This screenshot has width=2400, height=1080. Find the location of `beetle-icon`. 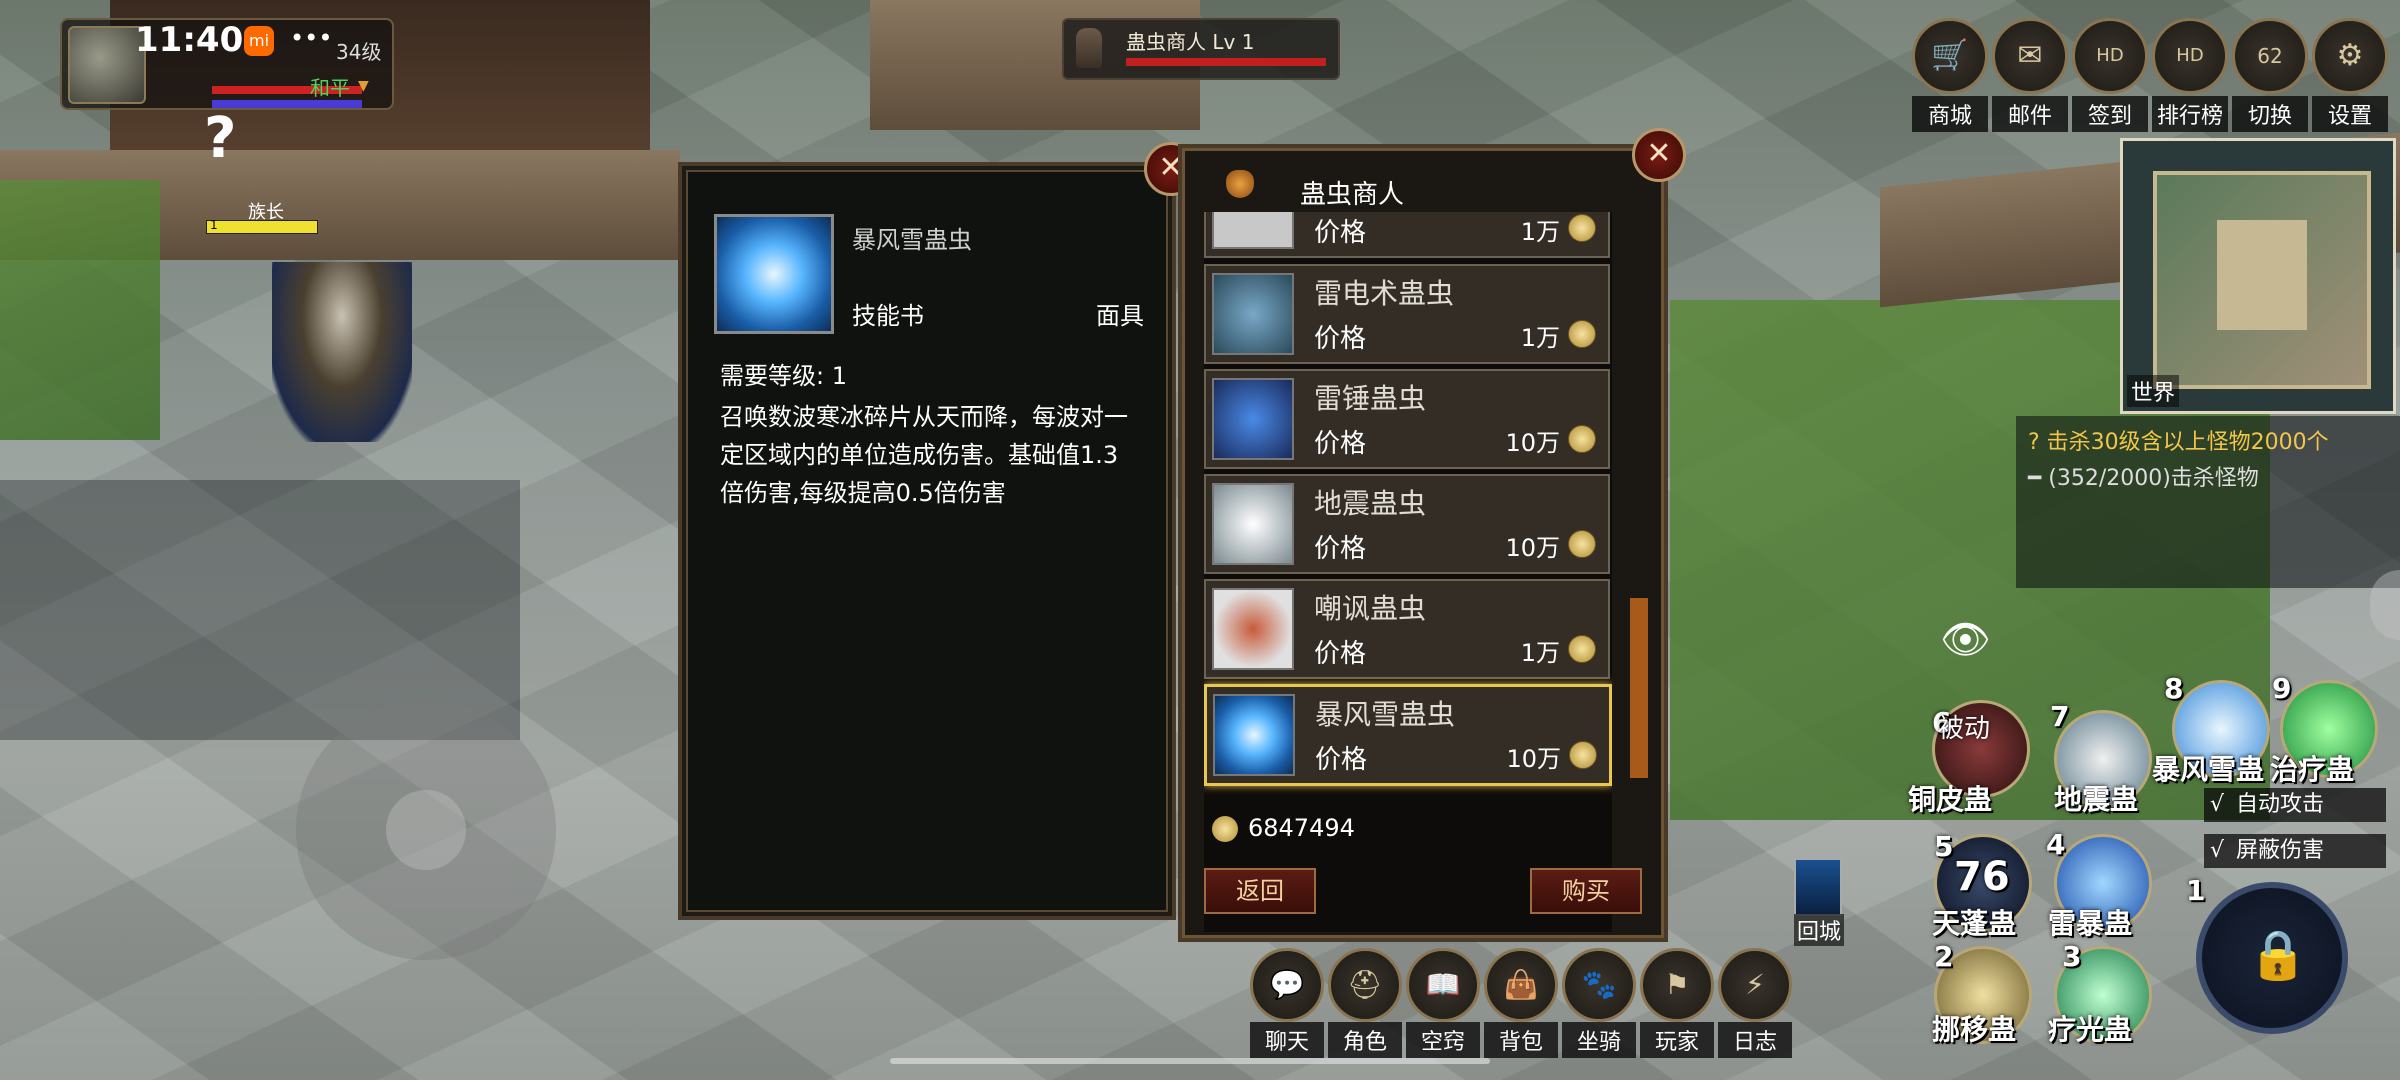

beetle-icon is located at coordinates (1253, 314).